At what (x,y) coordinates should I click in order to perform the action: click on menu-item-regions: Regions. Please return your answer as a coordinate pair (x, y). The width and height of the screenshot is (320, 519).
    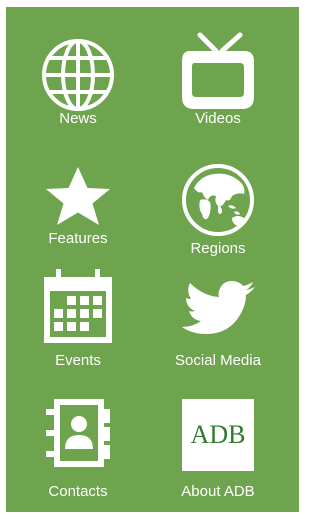
    Looking at the image, I should click on (218, 217).